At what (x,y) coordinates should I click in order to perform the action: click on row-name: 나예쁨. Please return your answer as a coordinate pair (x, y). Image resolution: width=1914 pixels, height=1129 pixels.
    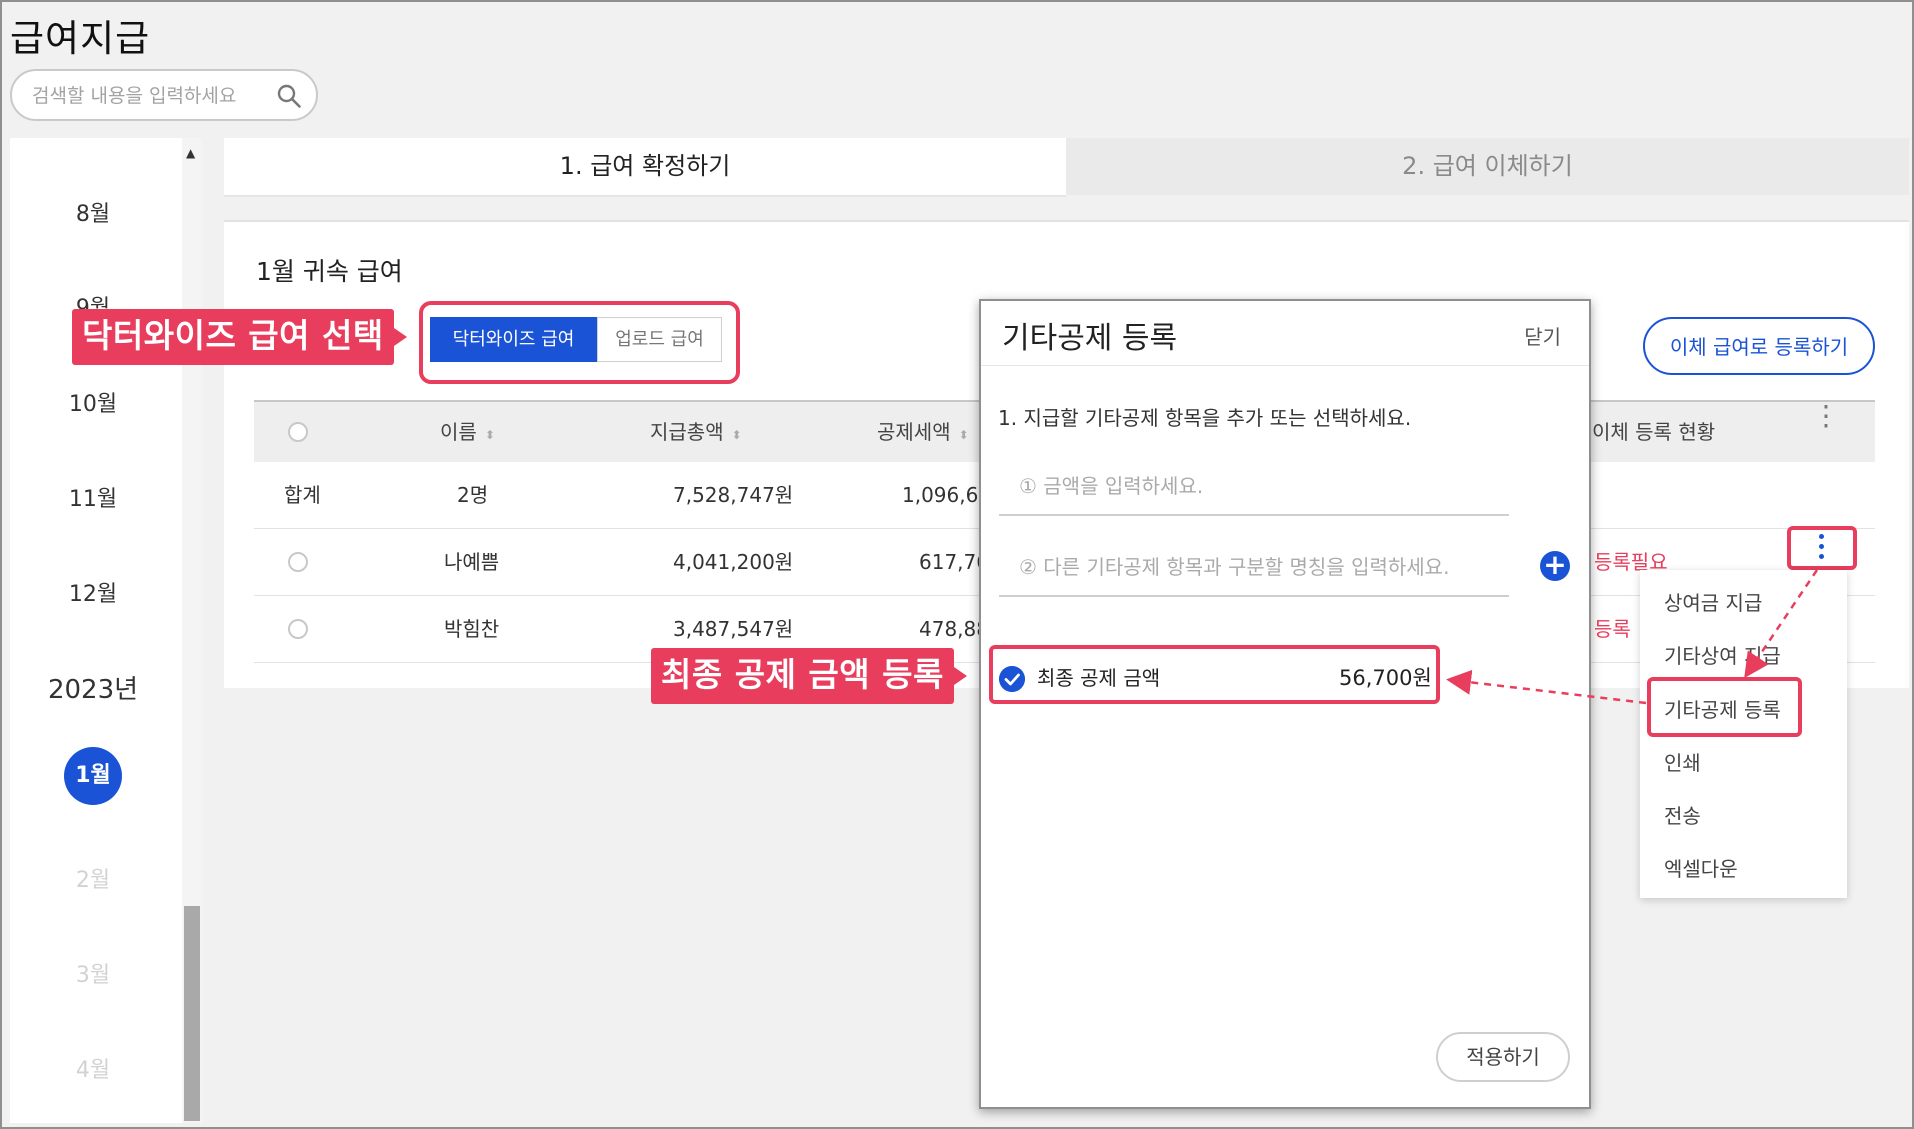
    Looking at the image, I should click on (472, 562).